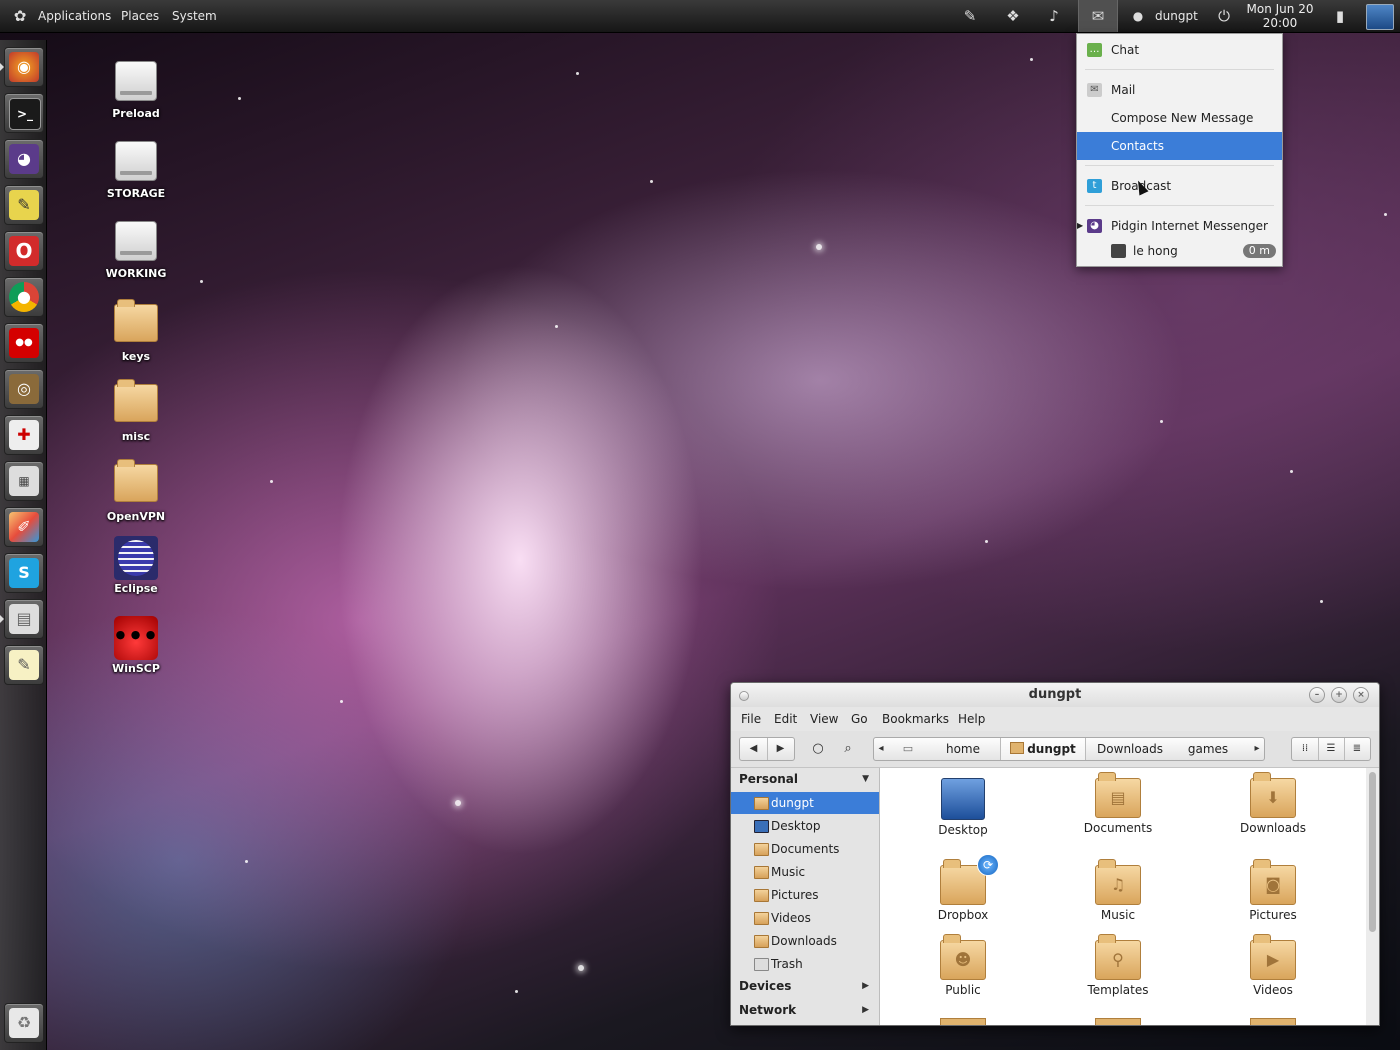 The height and width of the screenshot is (1050, 1400). Describe the element at coordinates (1118, 1021) in the screenshot. I see `folder-icon` at that location.